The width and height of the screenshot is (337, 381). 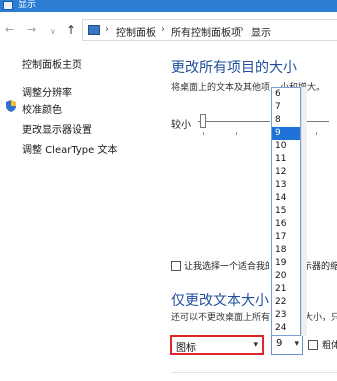 I want to click on display-app-icon, so click(x=8, y=5).